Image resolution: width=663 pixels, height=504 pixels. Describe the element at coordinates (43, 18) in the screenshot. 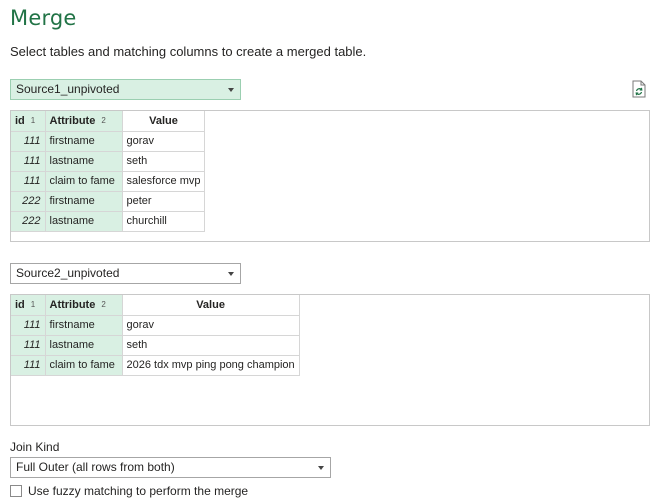

I see `dialog-title: Merge` at that location.